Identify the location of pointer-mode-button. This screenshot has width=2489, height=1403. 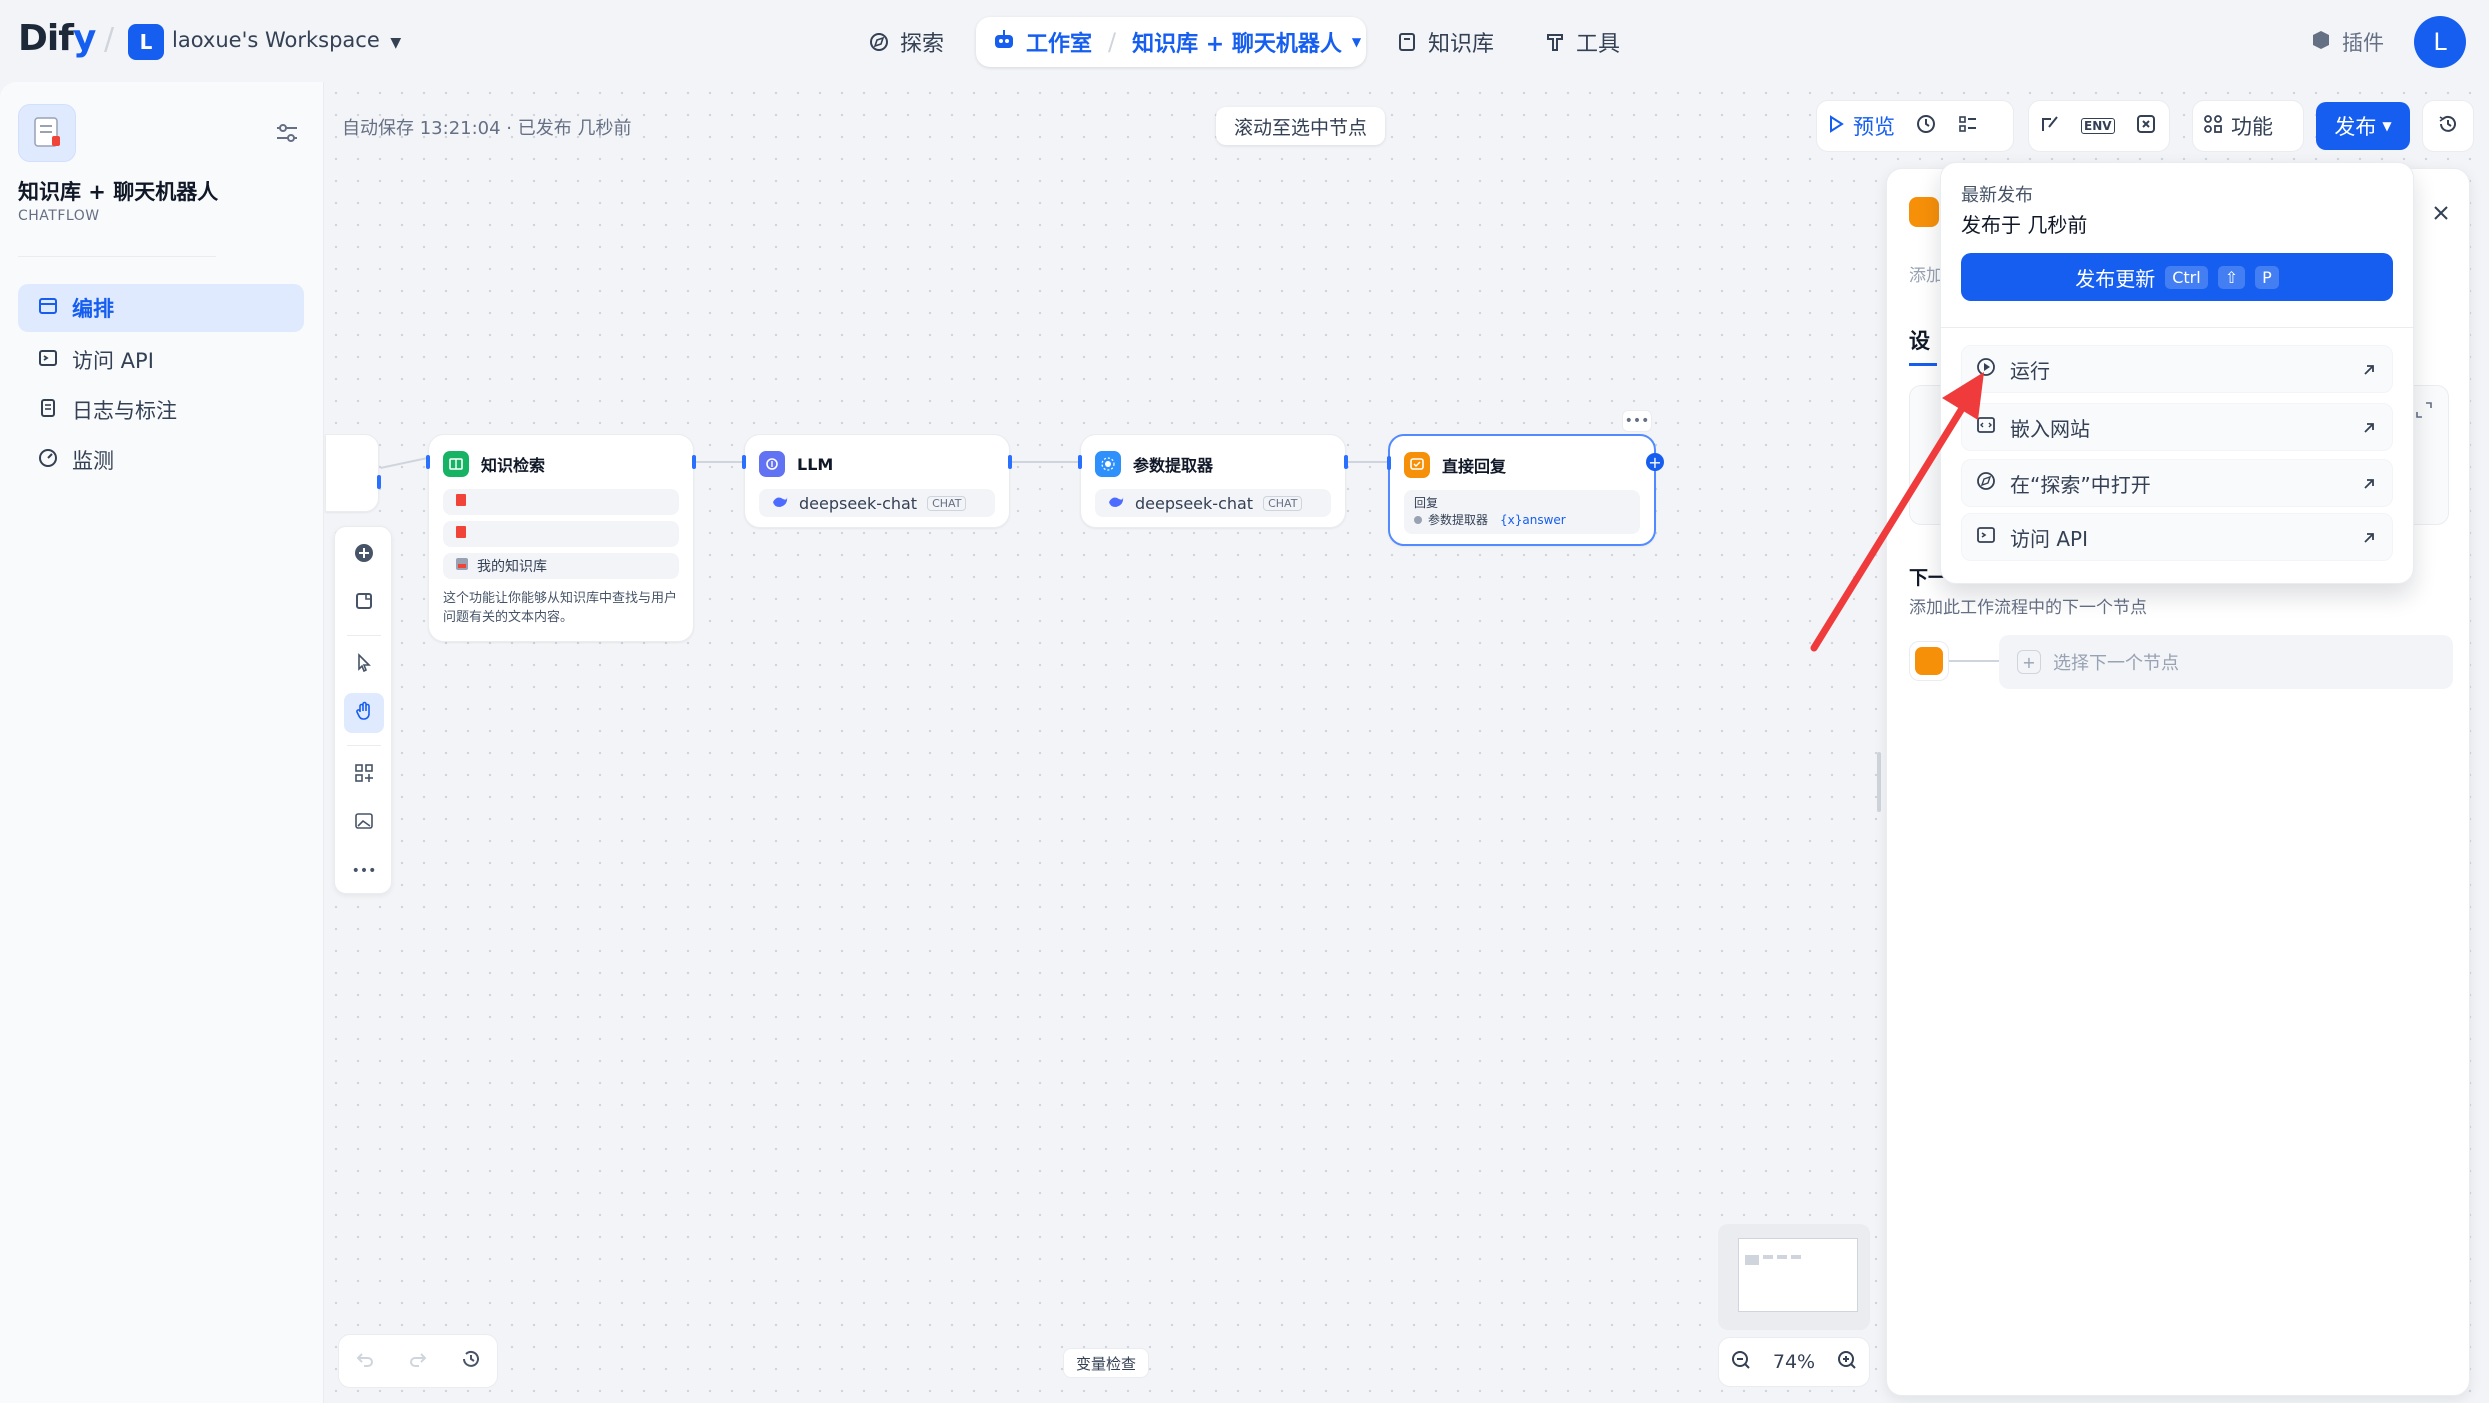
(364, 665).